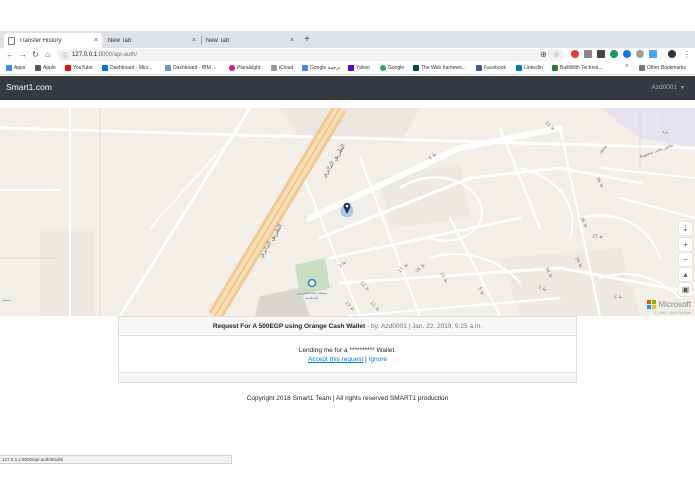 This screenshot has width=695, height=494. I want to click on back-arrow-icon: ←, so click(10, 55).